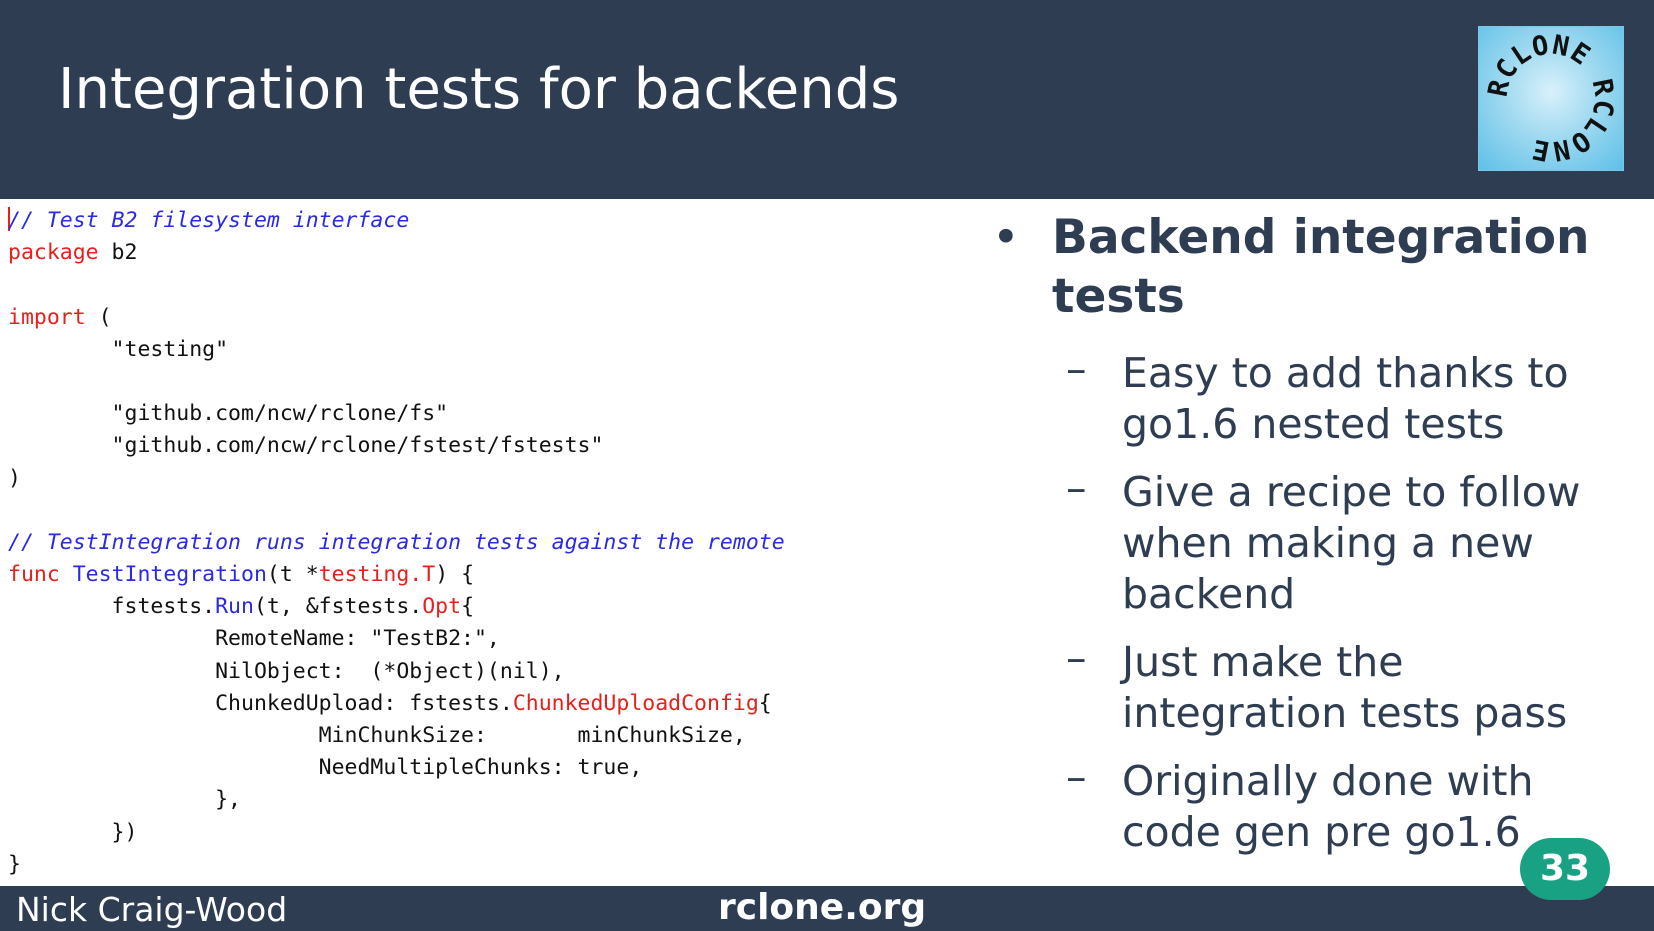 This screenshot has width=1654, height=931. Describe the element at coordinates (325, 768) in the screenshot. I see `code-text: NeedMultipleChunks: true,` at that location.